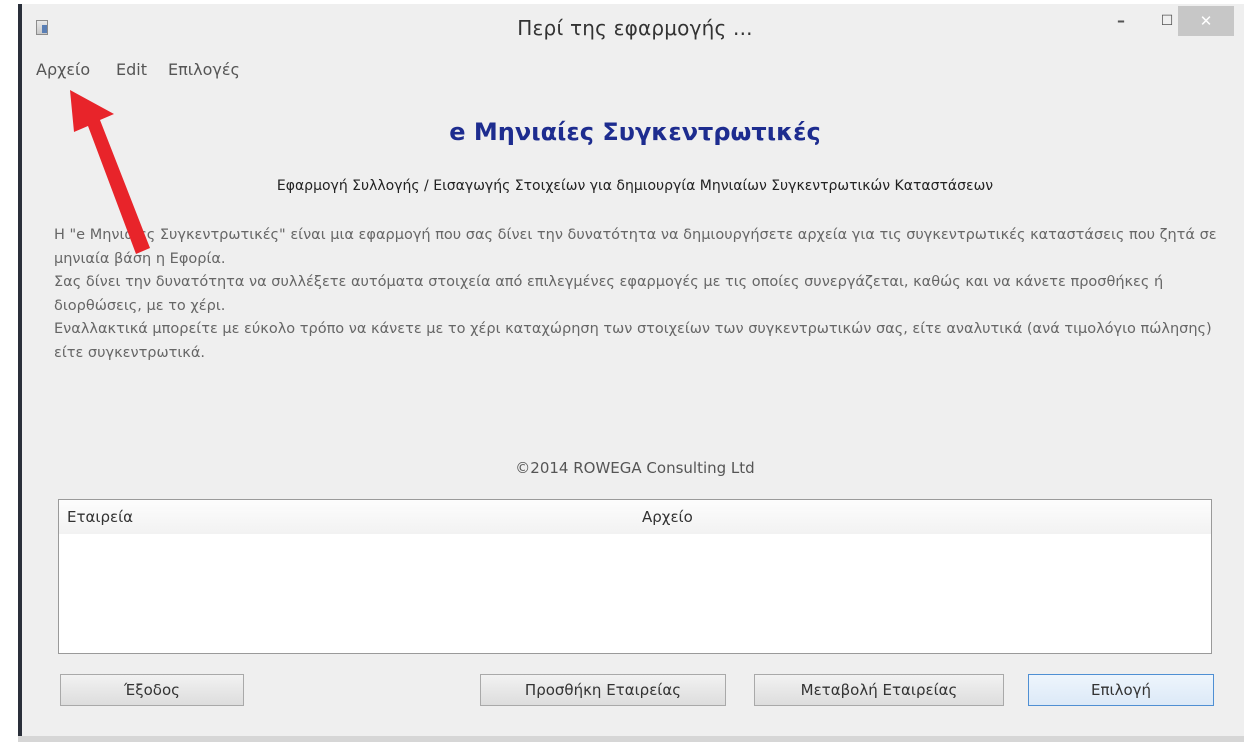 This screenshot has height=742, width=1247. Describe the element at coordinates (1206, 21) in the screenshot. I see `close-button: ✕` at that location.